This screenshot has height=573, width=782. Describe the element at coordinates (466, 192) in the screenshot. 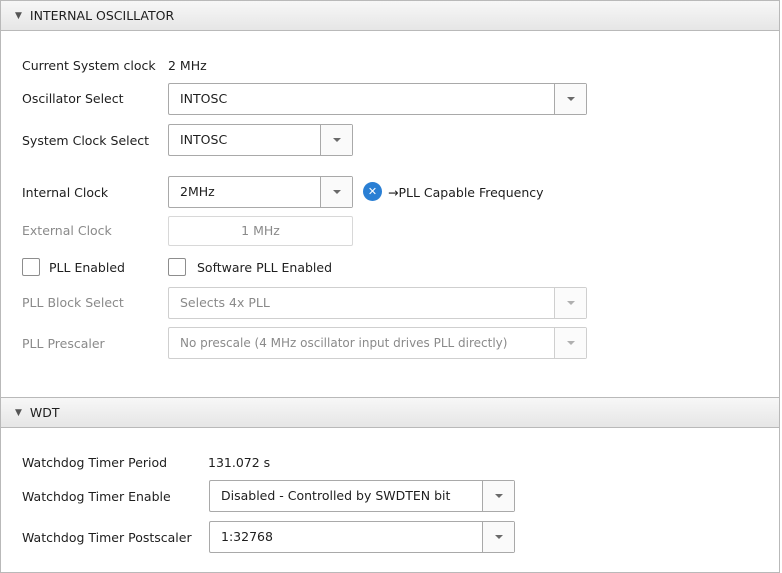

I see `pll-capable-frequency-text: →PLL Capable Frequency` at that location.